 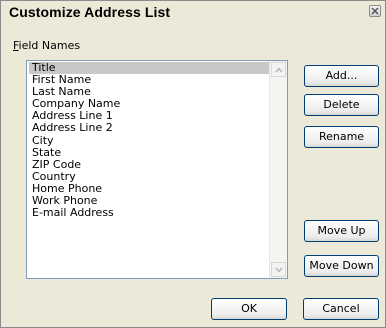 I want to click on close-icon, so click(x=375, y=11).